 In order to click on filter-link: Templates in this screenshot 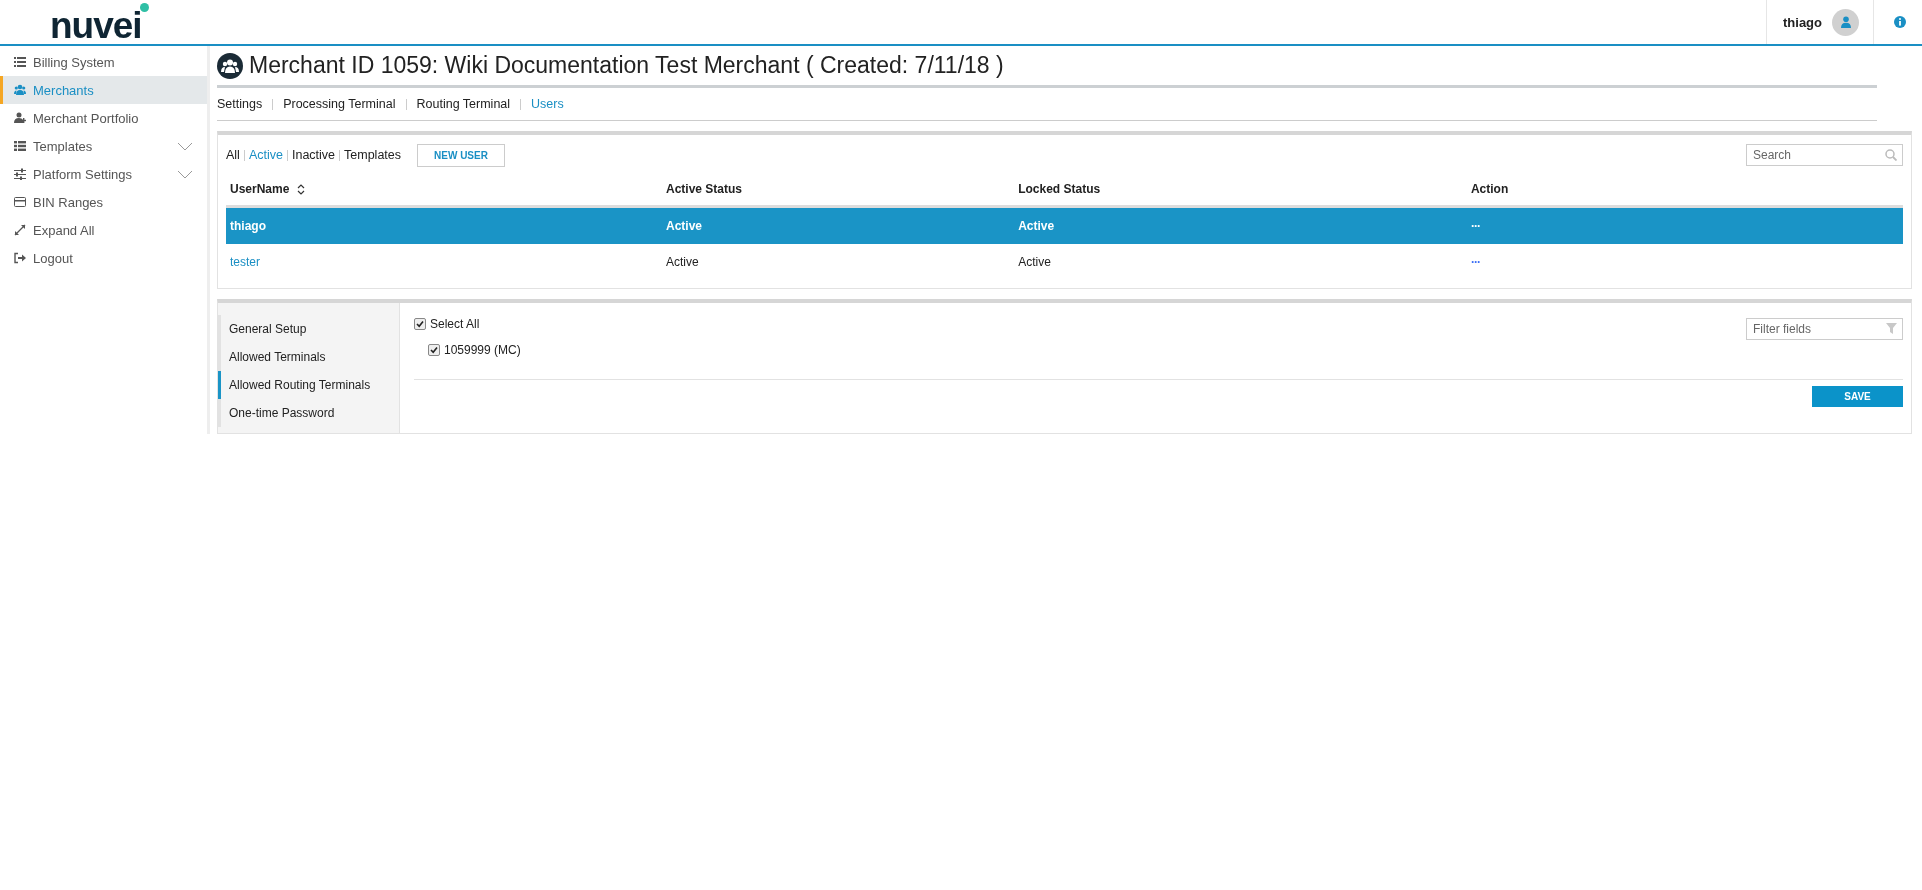, I will do `click(373, 155)`.